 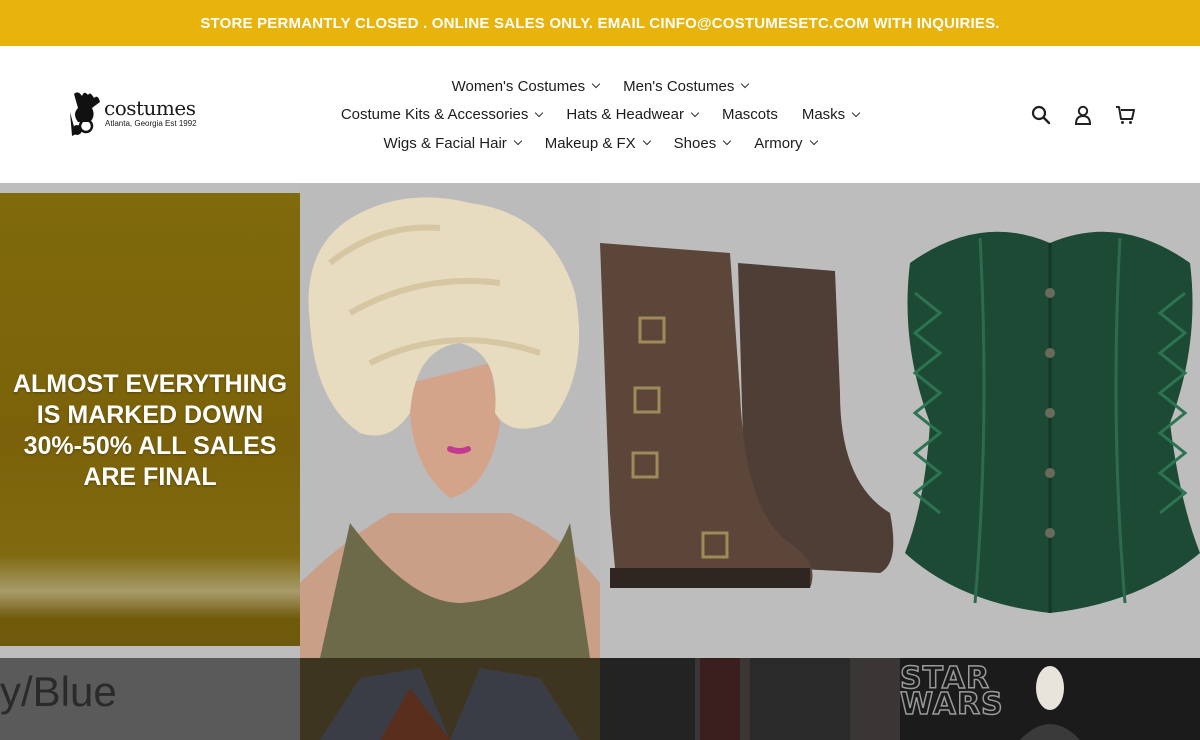 I want to click on search-icon, so click(x=1041, y=115).